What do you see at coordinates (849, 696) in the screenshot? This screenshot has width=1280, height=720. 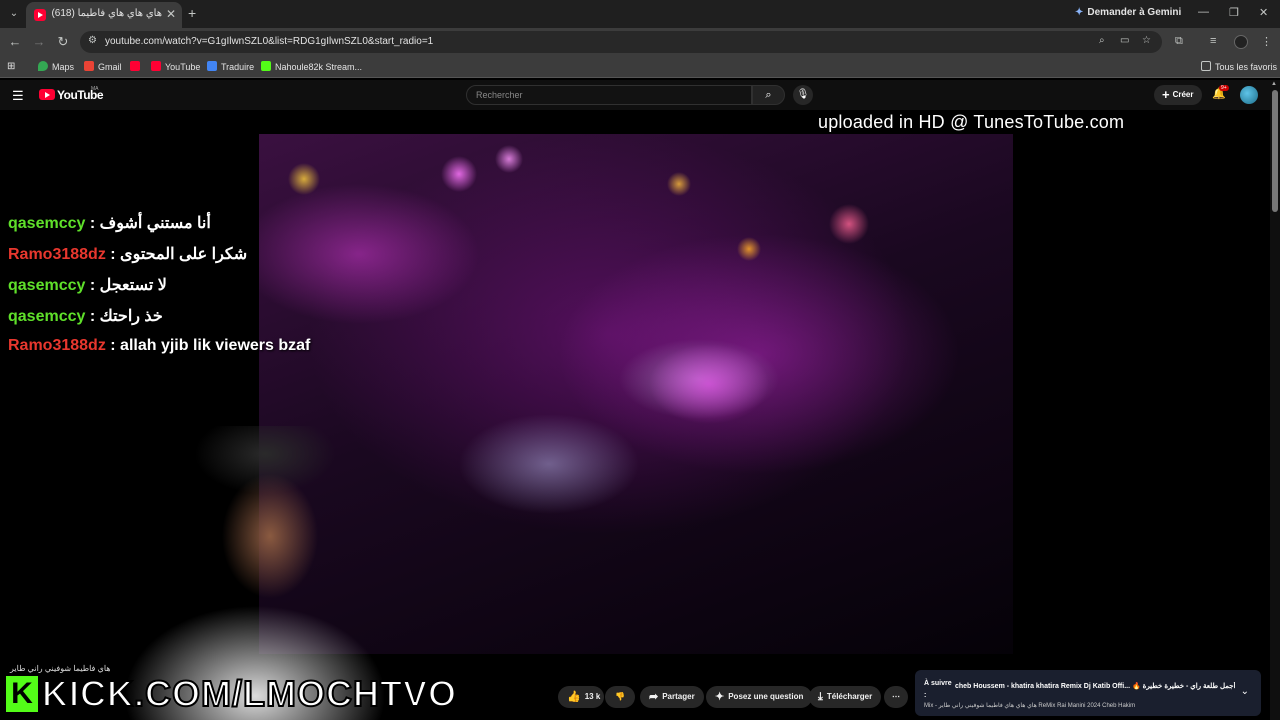 I see `download-label: Télécharger` at bounding box center [849, 696].